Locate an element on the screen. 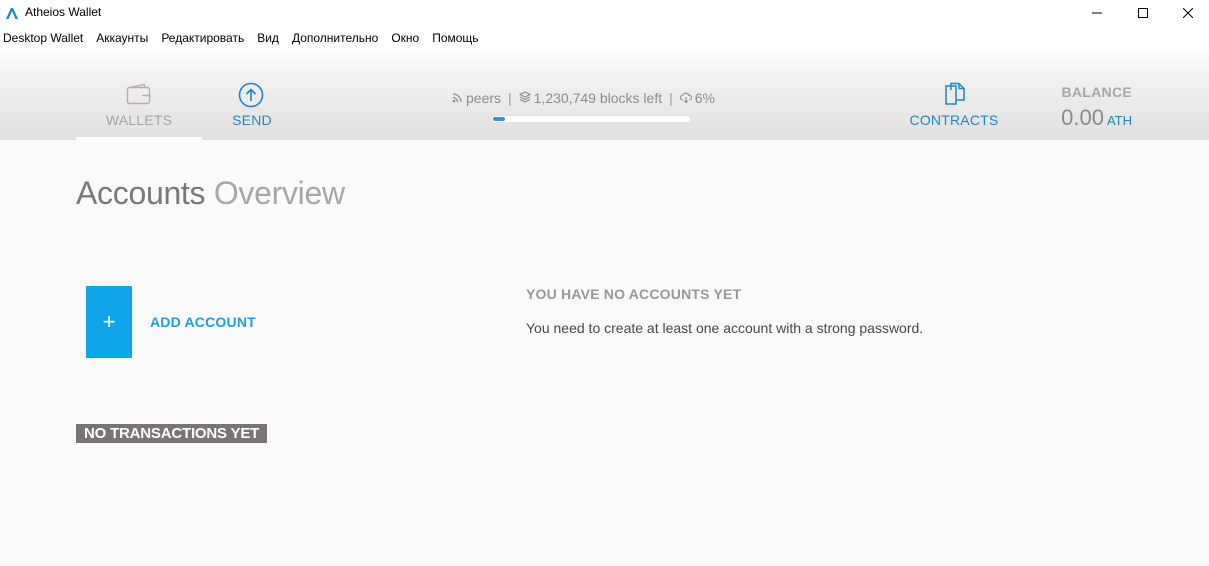 This screenshot has height=566, width=1209. close-button is located at coordinates (1187, 13).